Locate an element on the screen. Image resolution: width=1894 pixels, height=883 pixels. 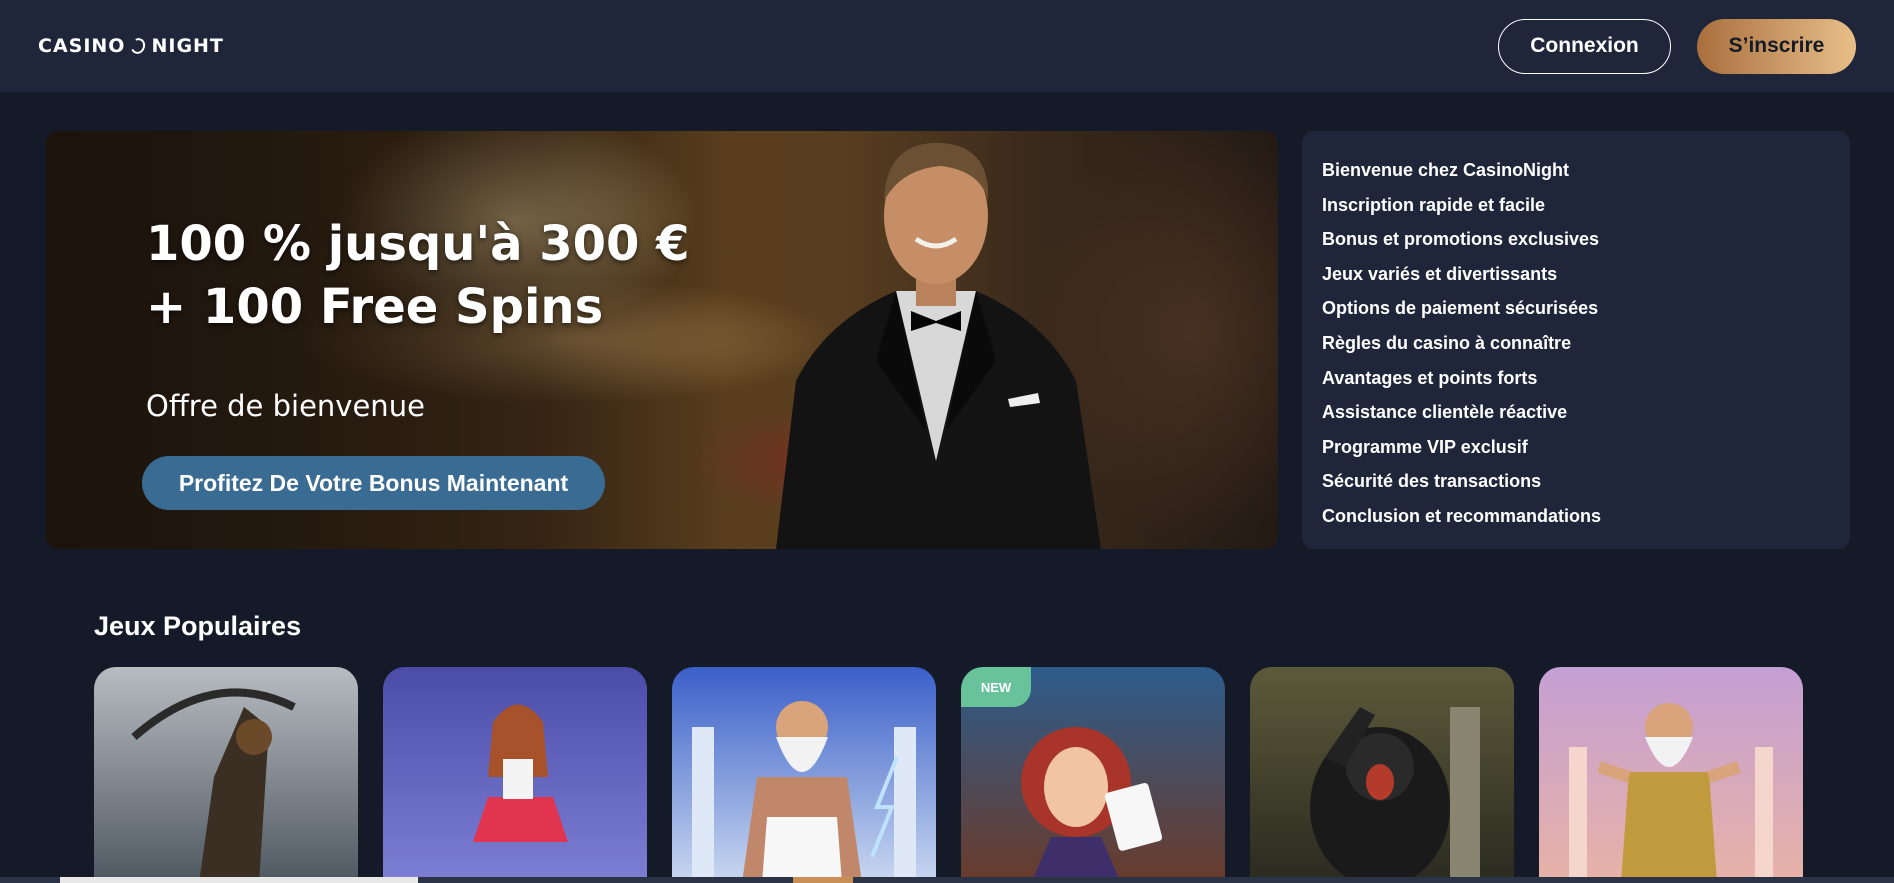
game-card-warrior is located at coordinates (226, 775).